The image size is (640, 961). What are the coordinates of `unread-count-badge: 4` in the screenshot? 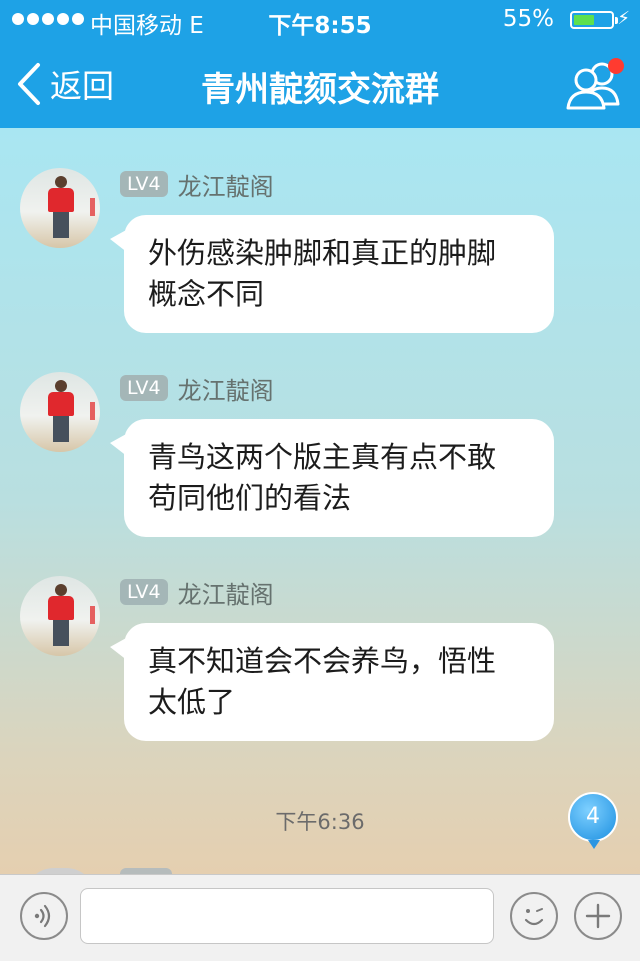 It's located at (593, 820).